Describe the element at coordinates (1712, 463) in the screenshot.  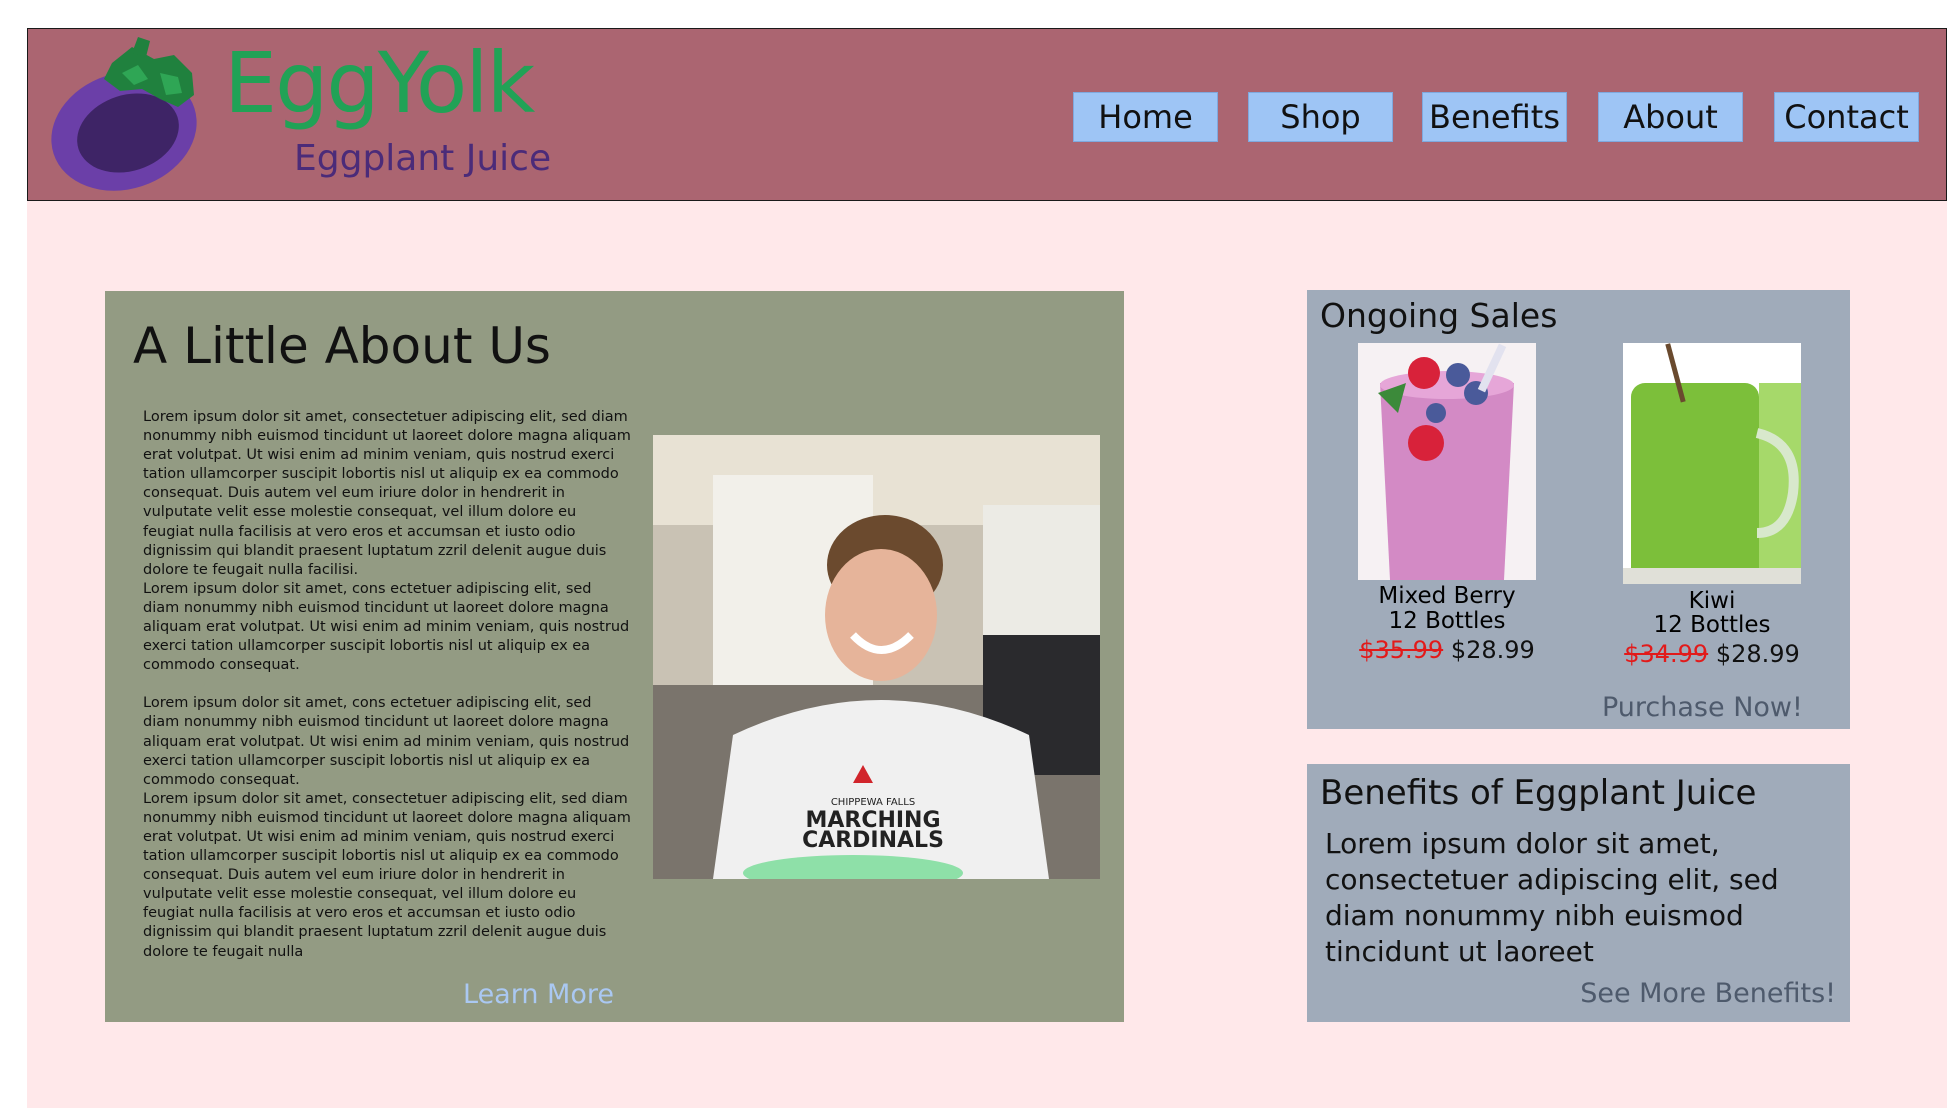
I see `kiwi-smoothie-image` at that location.